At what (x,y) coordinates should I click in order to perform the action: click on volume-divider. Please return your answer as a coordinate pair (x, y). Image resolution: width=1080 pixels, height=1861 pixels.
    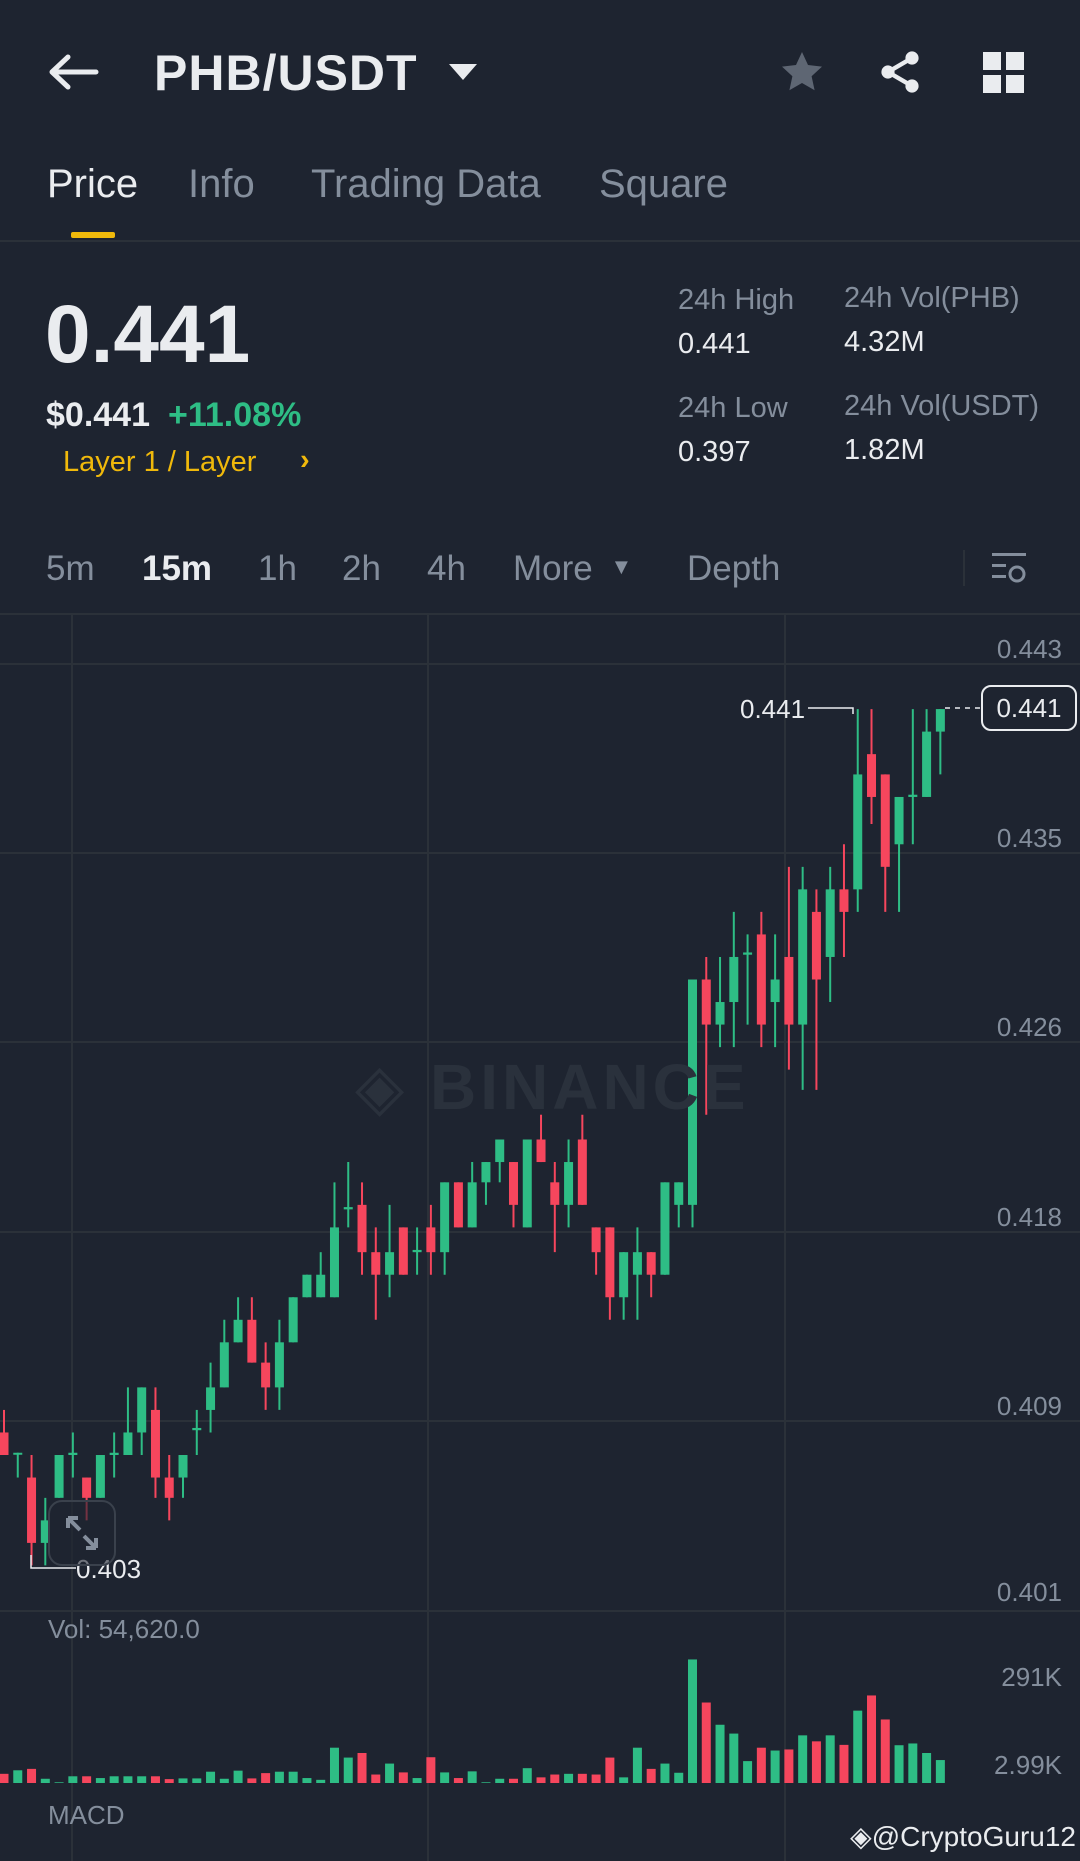
    Looking at the image, I should click on (540, 1611).